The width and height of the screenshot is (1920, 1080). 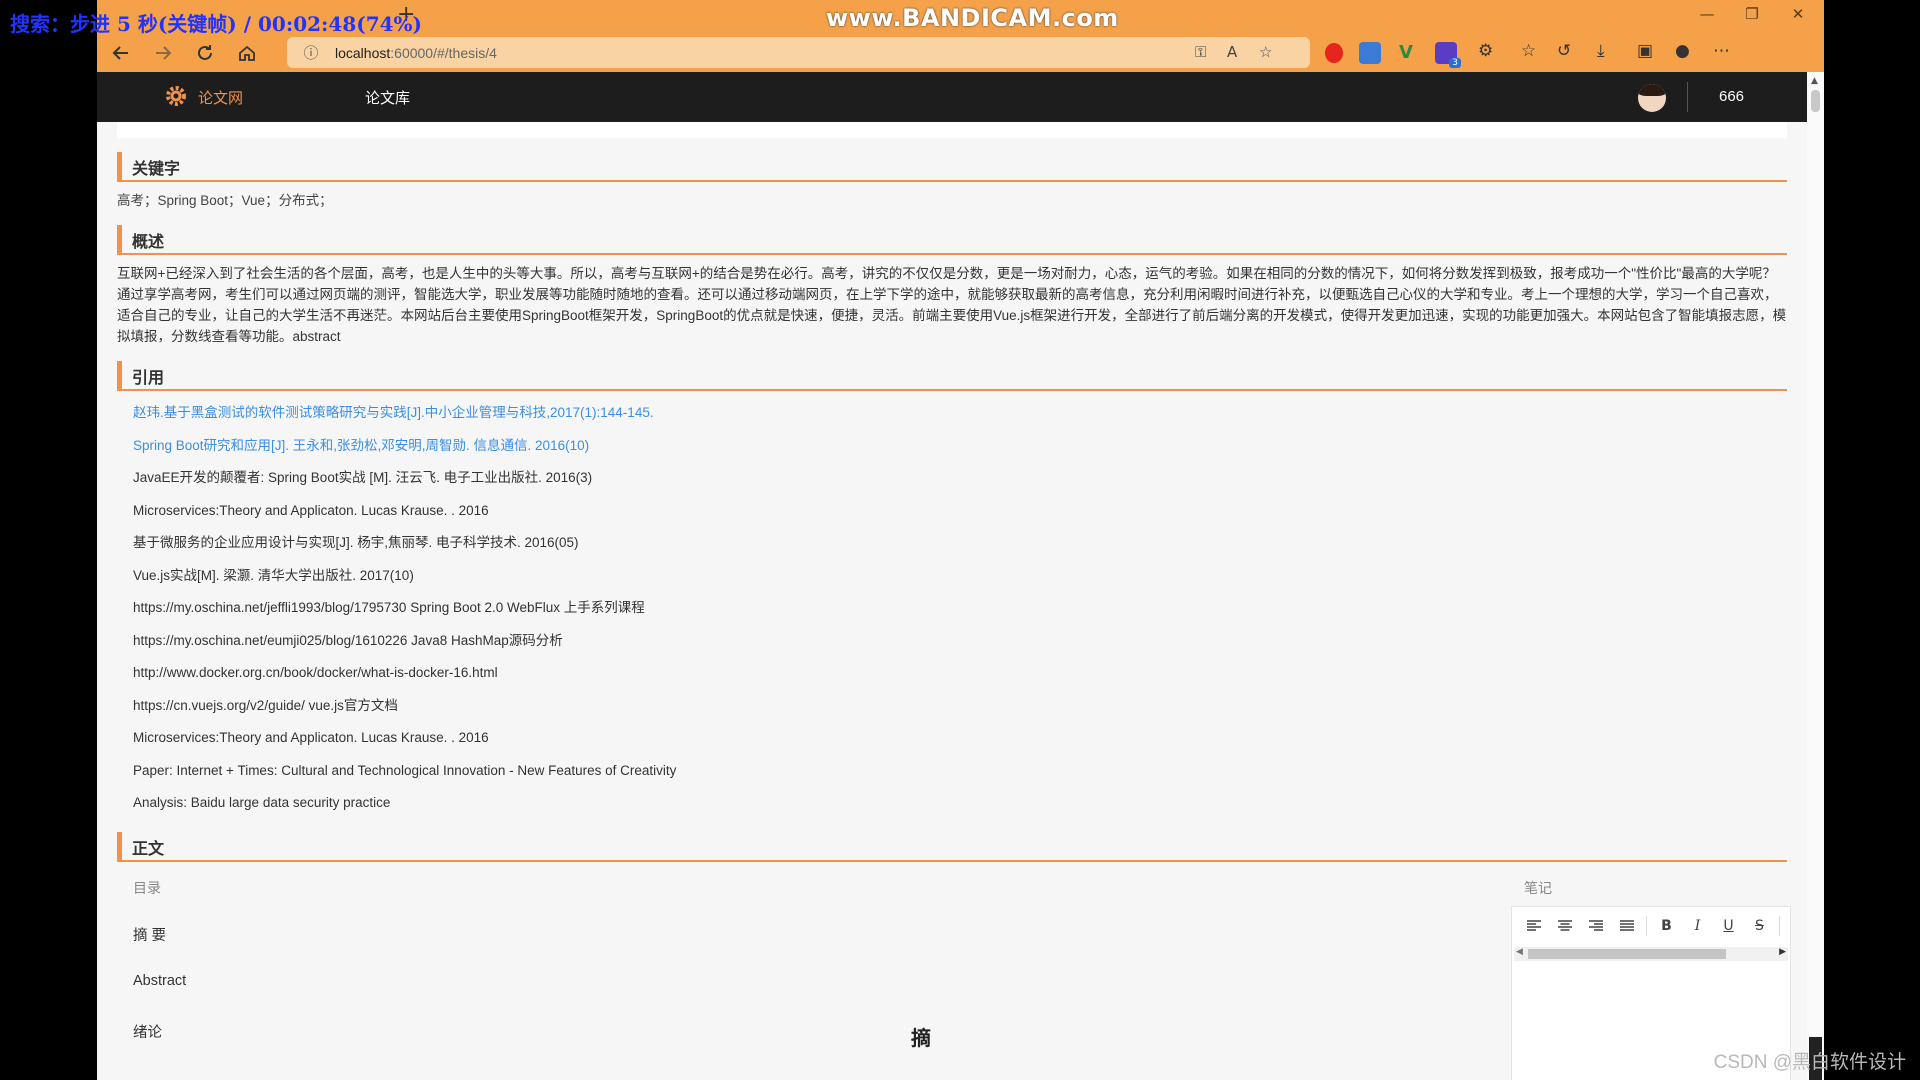 What do you see at coordinates (921, 1037) in the screenshot?
I see `document-heading: 摘` at bounding box center [921, 1037].